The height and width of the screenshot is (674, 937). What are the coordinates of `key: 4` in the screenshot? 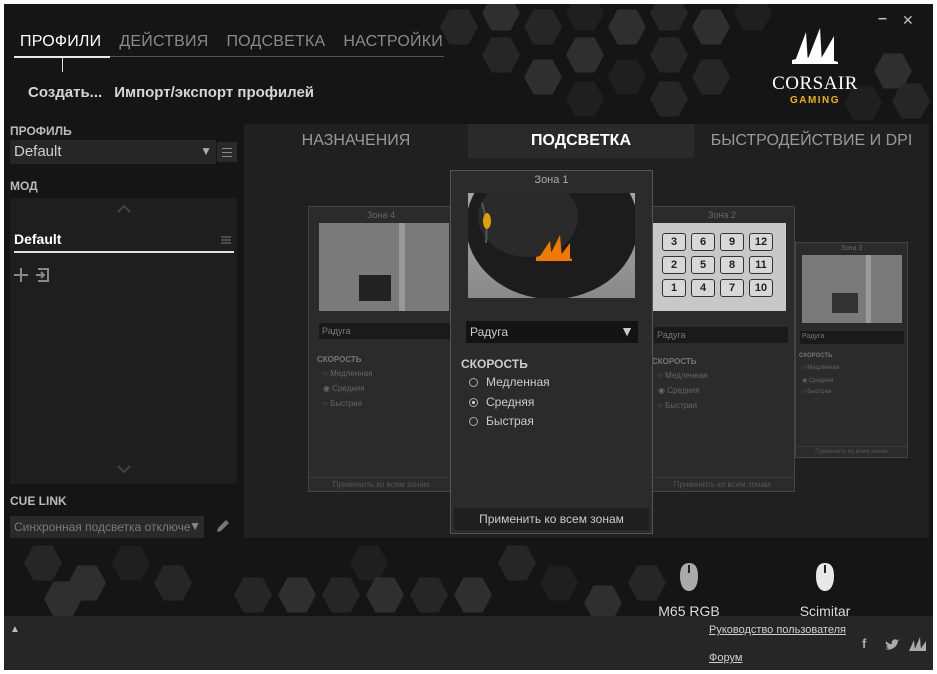 It's located at (703, 288).